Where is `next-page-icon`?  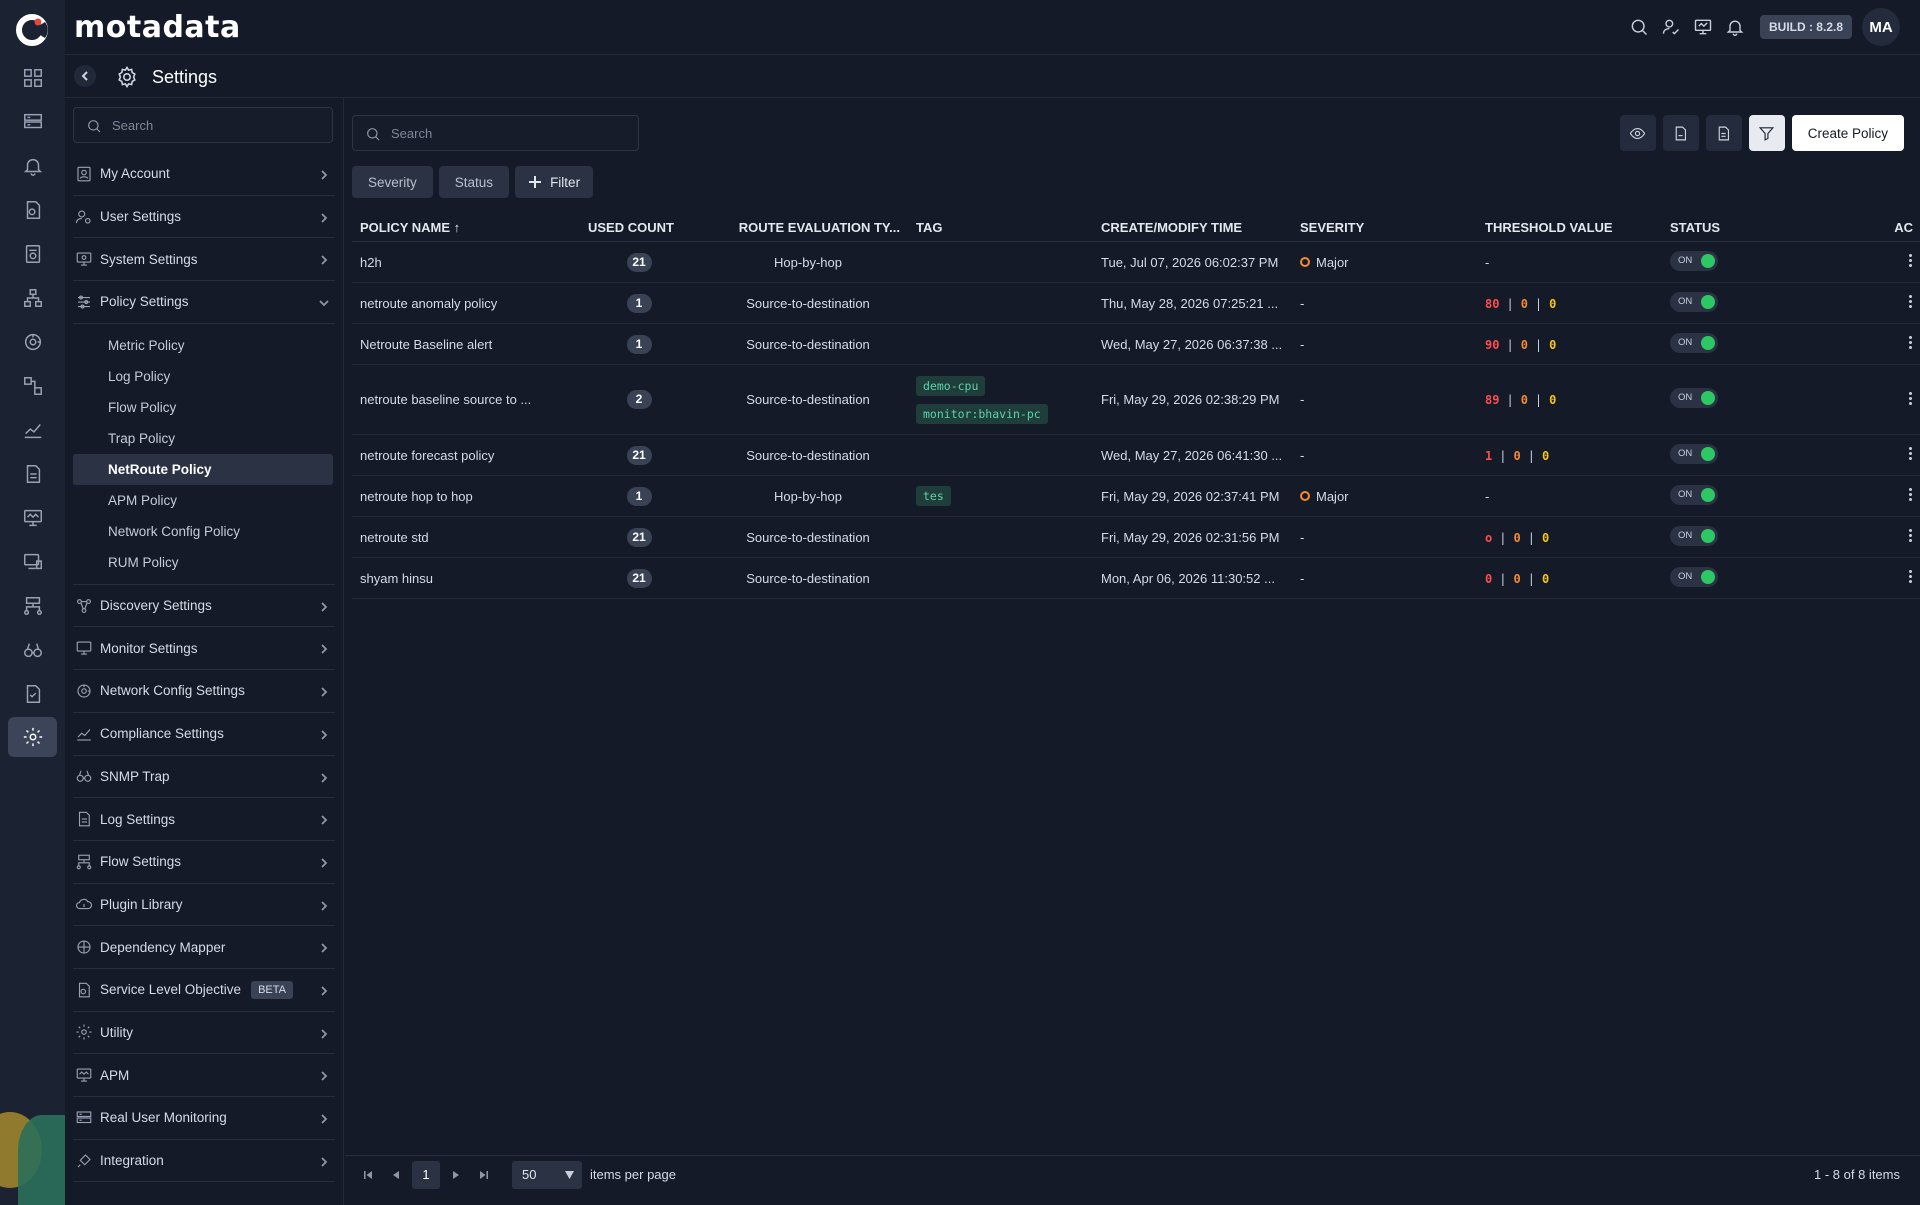 next-page-icon is located at coordinates (456, 1175).